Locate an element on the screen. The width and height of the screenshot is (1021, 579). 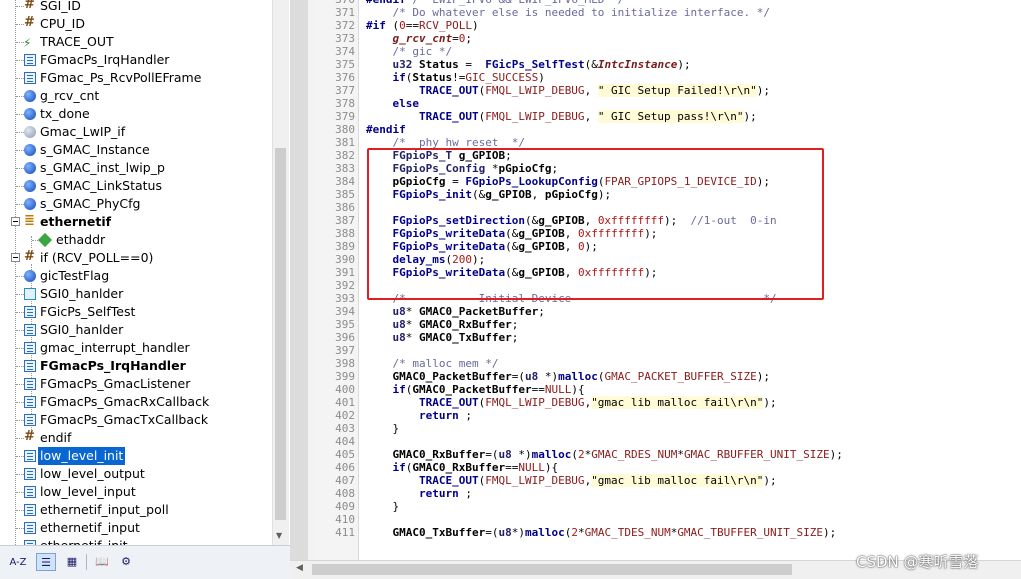
line-number: 403 is located at coordinates (345, 428).